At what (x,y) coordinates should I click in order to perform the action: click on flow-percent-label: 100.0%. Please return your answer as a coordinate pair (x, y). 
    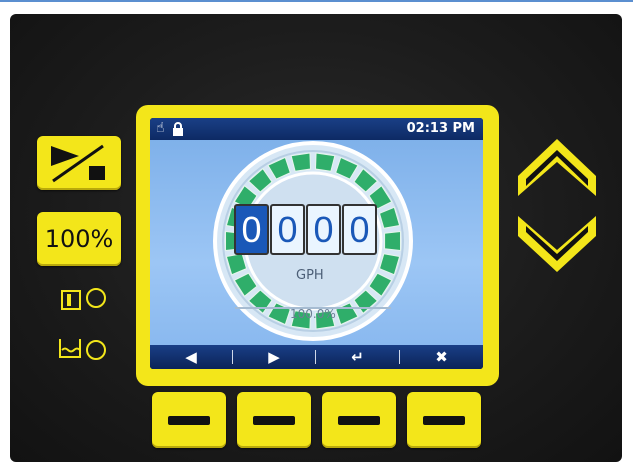
    Looking at the image, I should click on (313, 314).